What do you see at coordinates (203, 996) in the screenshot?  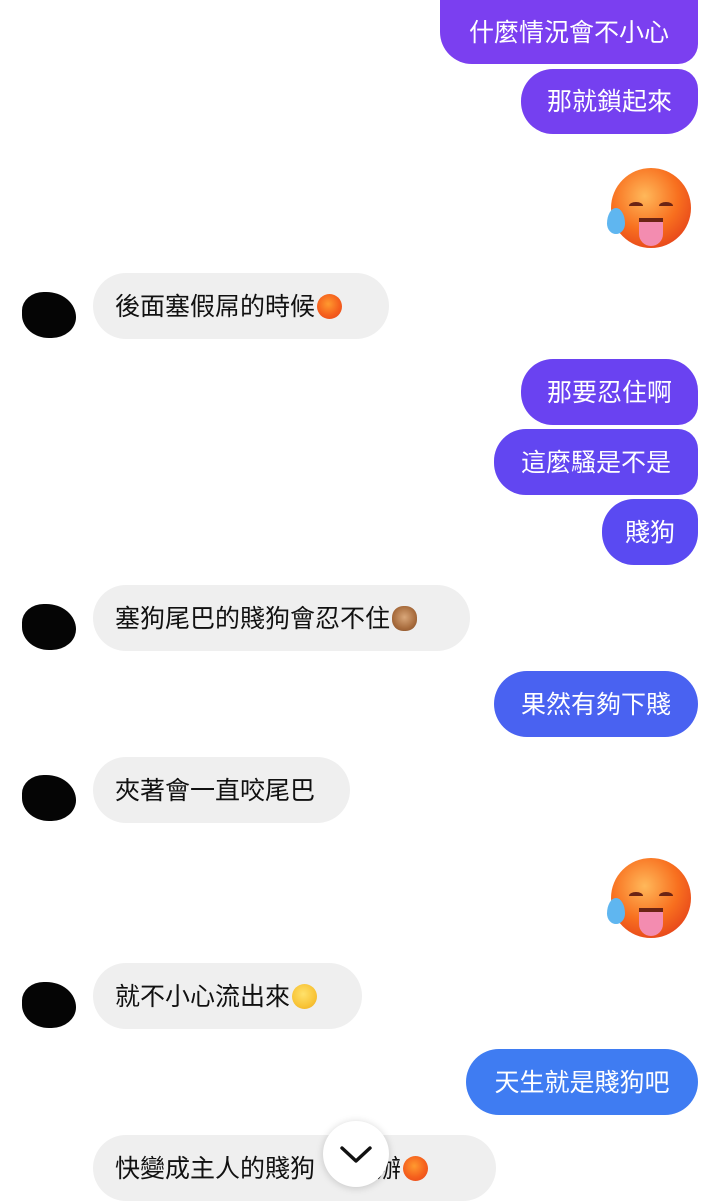 I see `message-text: 就不小心流出來` at bounding box center [203, 996].